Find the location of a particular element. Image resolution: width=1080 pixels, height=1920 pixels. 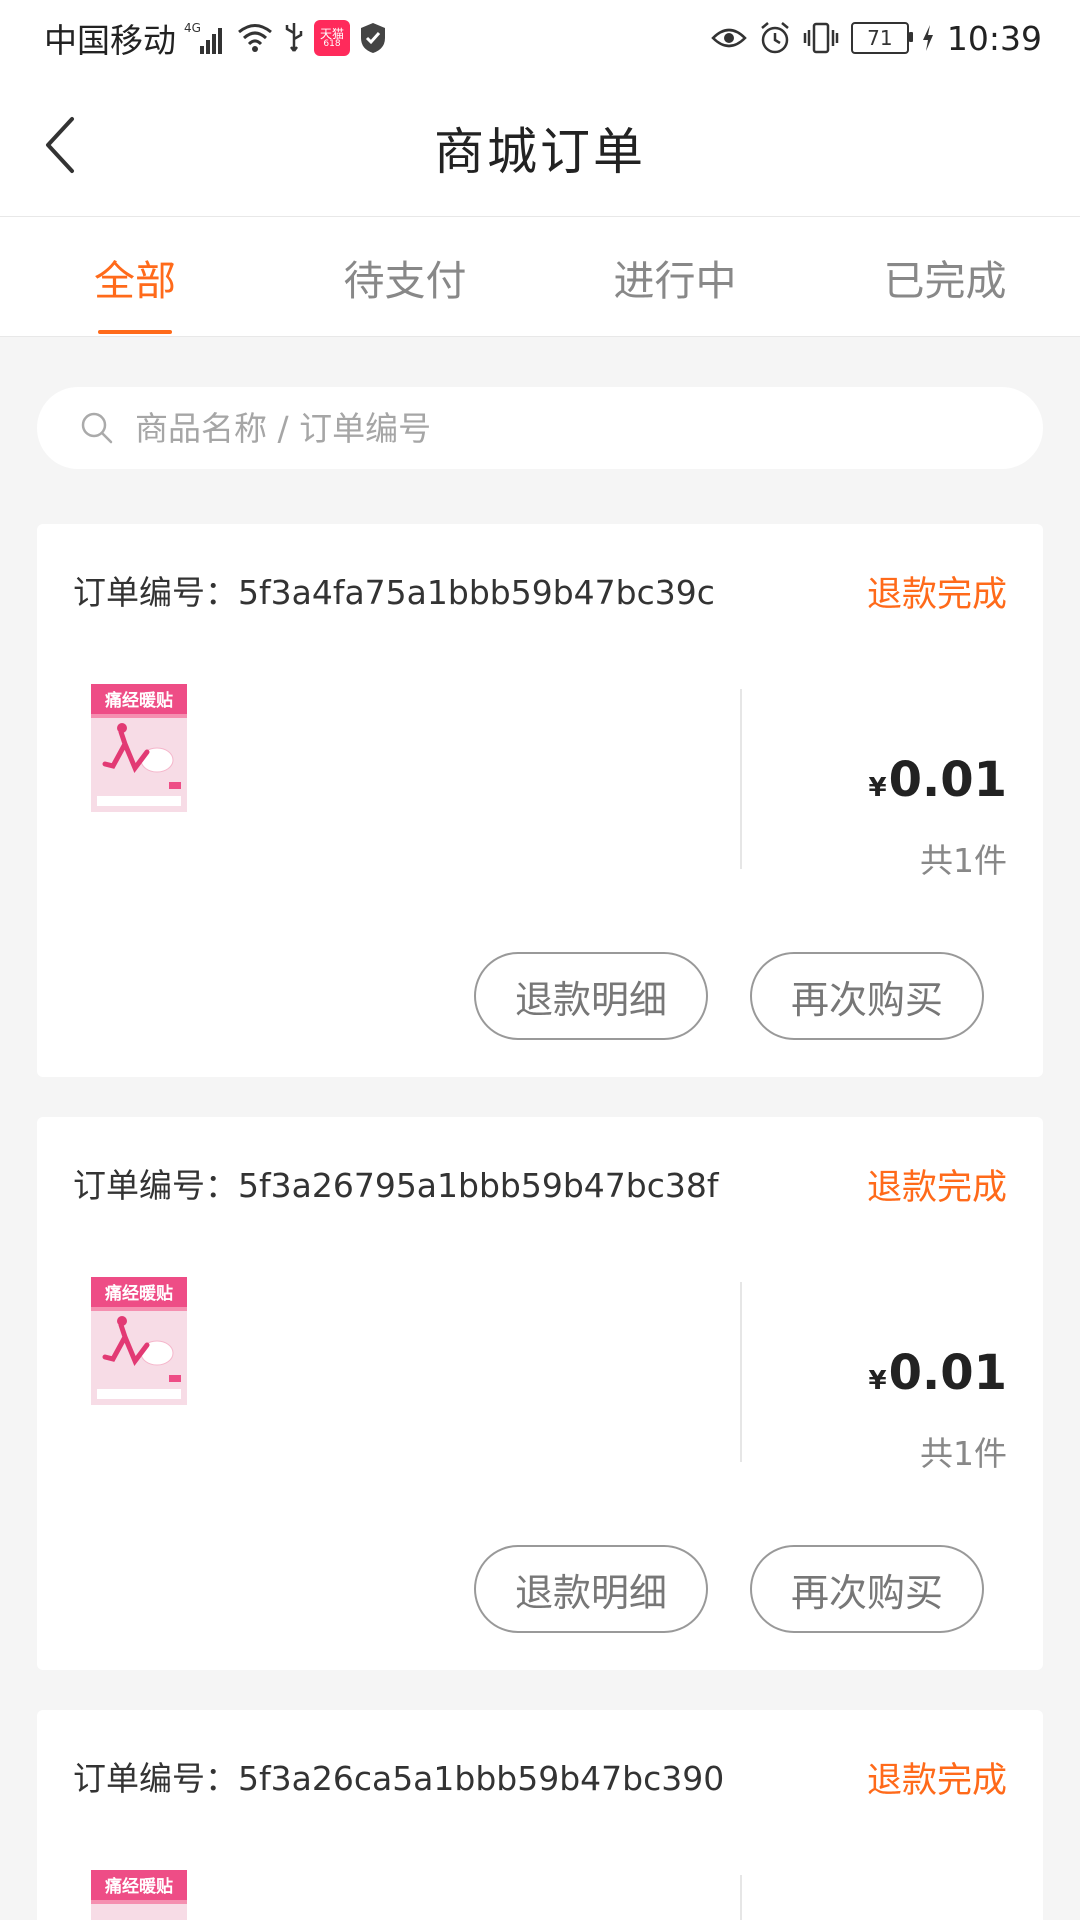

battery-level: 71 is located at coordinates (880, 38).